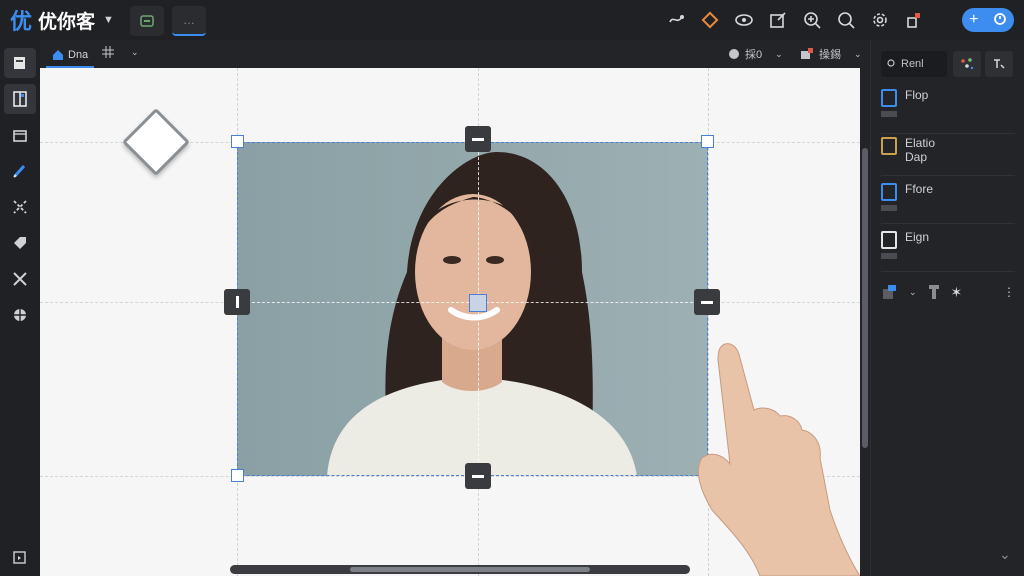 This screenshot has width=1024, height=576. I want to click on pointing-hand-image, so click(779, 459).